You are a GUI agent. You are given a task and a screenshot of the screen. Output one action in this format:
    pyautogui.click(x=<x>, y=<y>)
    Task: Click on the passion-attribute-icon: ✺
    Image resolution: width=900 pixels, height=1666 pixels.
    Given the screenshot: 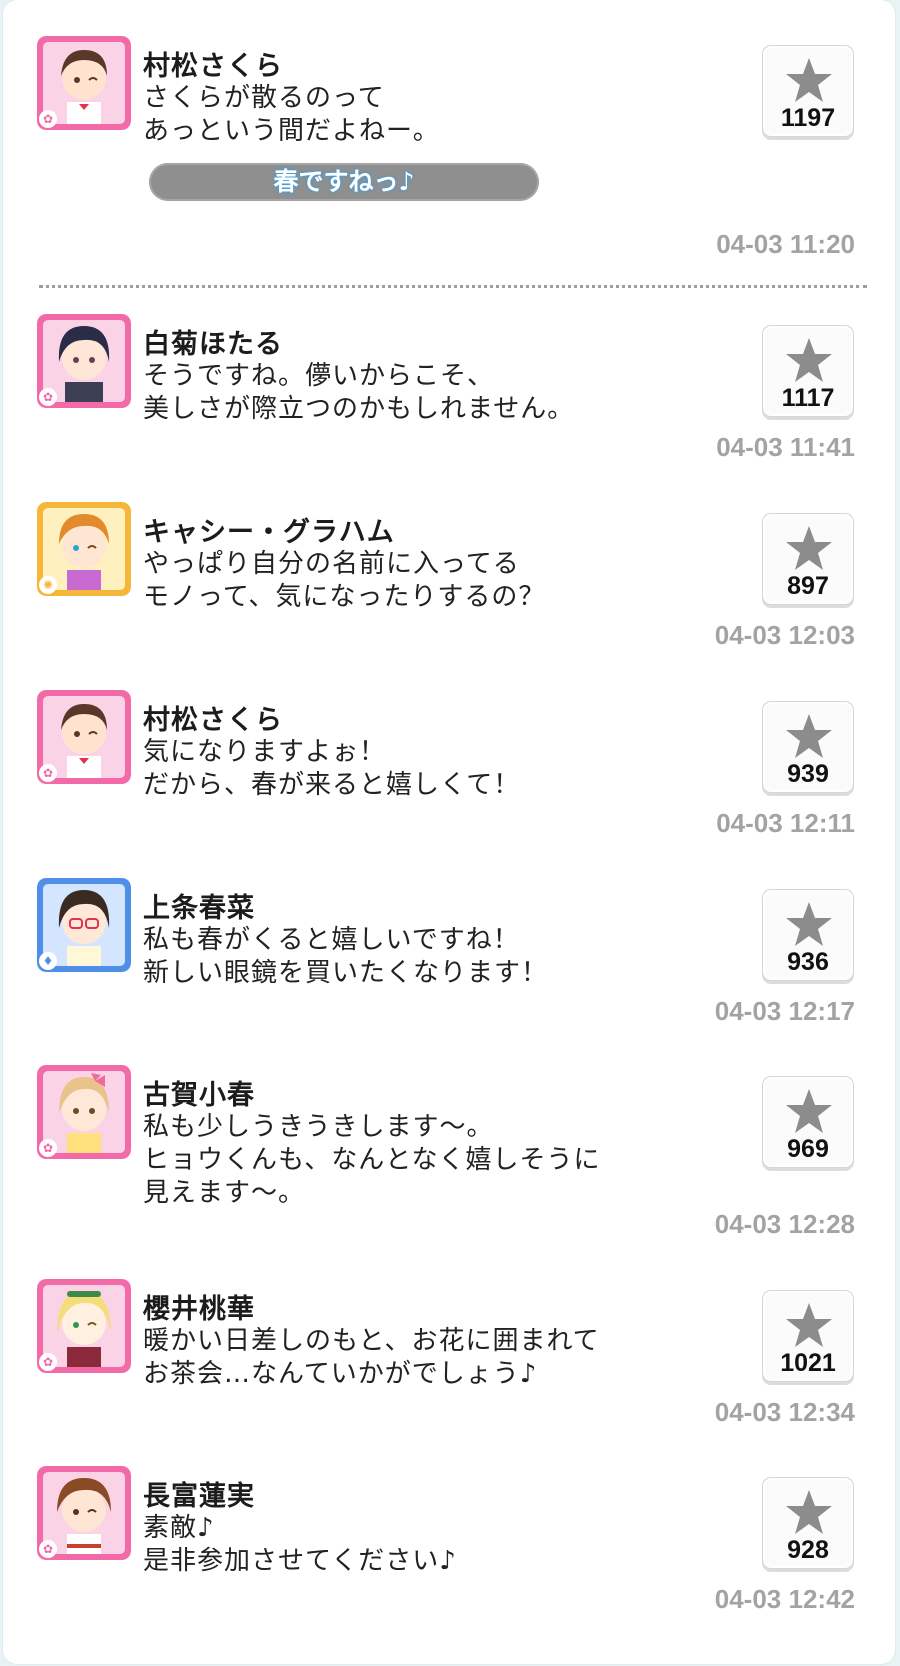 What is the action you would take?
    pyautogui.click(x=48, y=585)
    